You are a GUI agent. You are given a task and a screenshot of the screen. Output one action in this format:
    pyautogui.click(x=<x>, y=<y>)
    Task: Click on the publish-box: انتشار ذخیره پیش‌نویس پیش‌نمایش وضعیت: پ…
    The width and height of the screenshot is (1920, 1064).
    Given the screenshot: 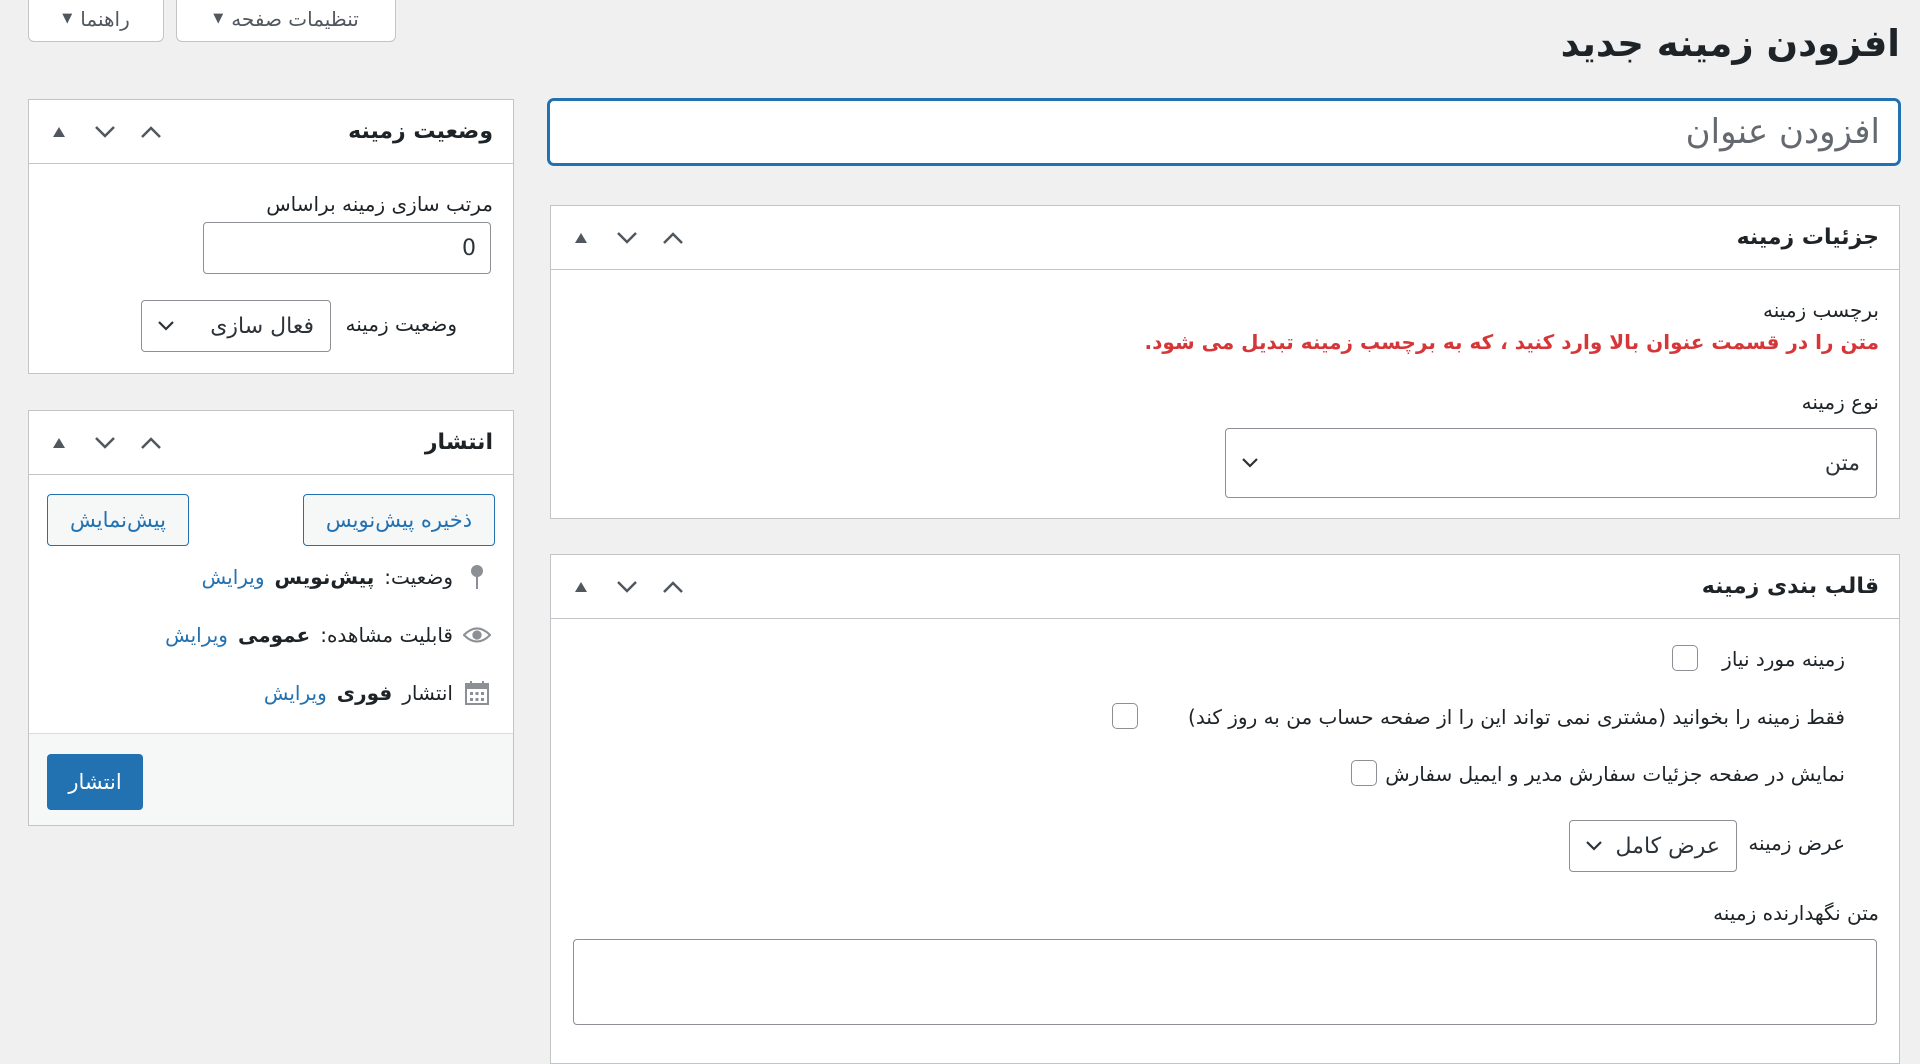 What is the action you would take?
    pyautogui.click(x=271, y=618)
    